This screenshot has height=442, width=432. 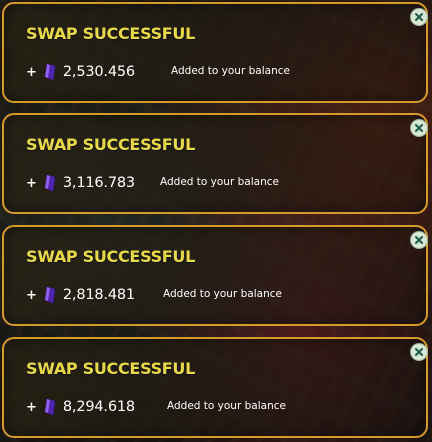 What do you see at coordinates (98, 183) in the screenshot?
I see `swap-amount: 3,116.783` at bounding box center [98, 183].